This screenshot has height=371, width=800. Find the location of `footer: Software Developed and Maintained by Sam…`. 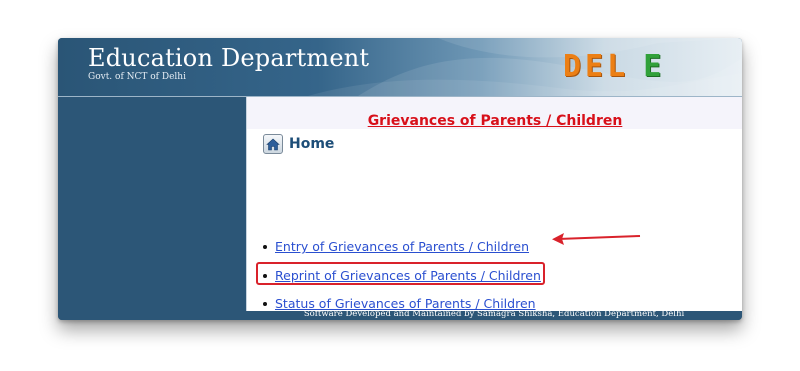

footer: Software Developed and Maintained by Sam… is located at coordinates (494, 315).